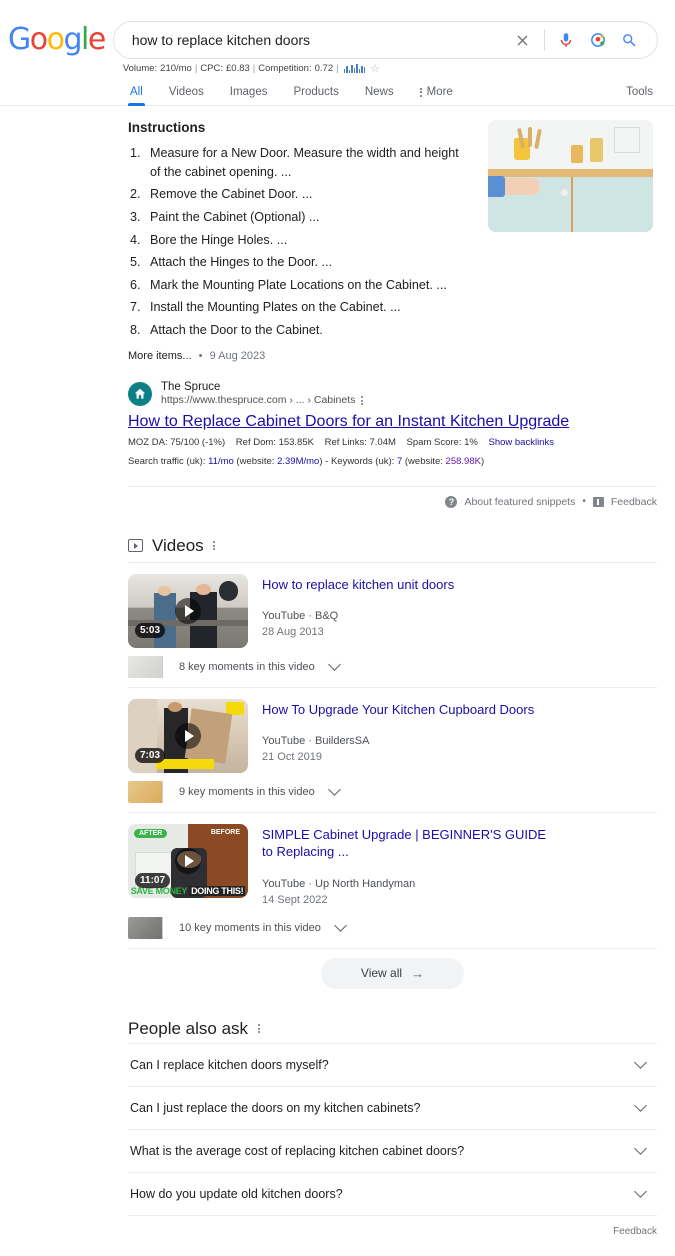  I want to click on video-thumbnail: 5:03, so click(188, 610).